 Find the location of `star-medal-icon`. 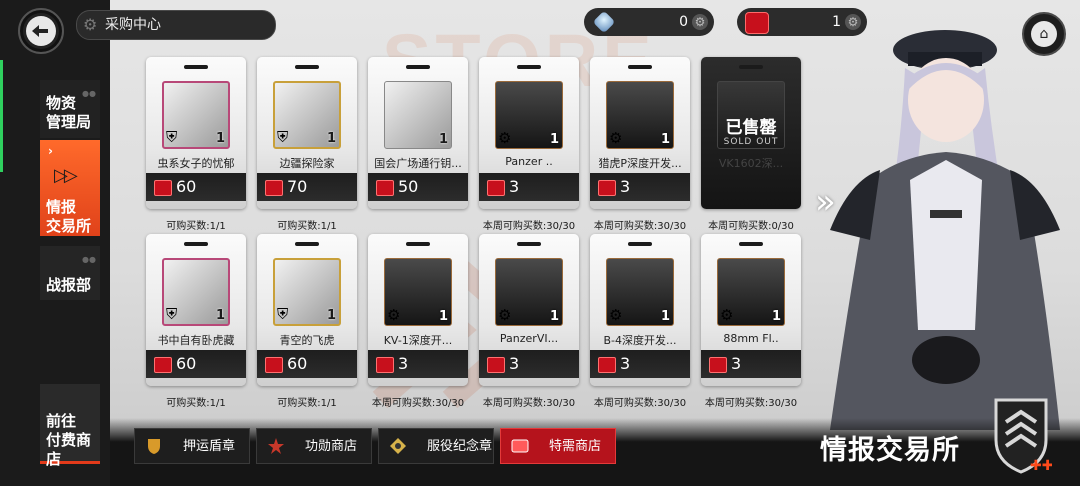

star-medal-icon is located at coordinates (398, 446).